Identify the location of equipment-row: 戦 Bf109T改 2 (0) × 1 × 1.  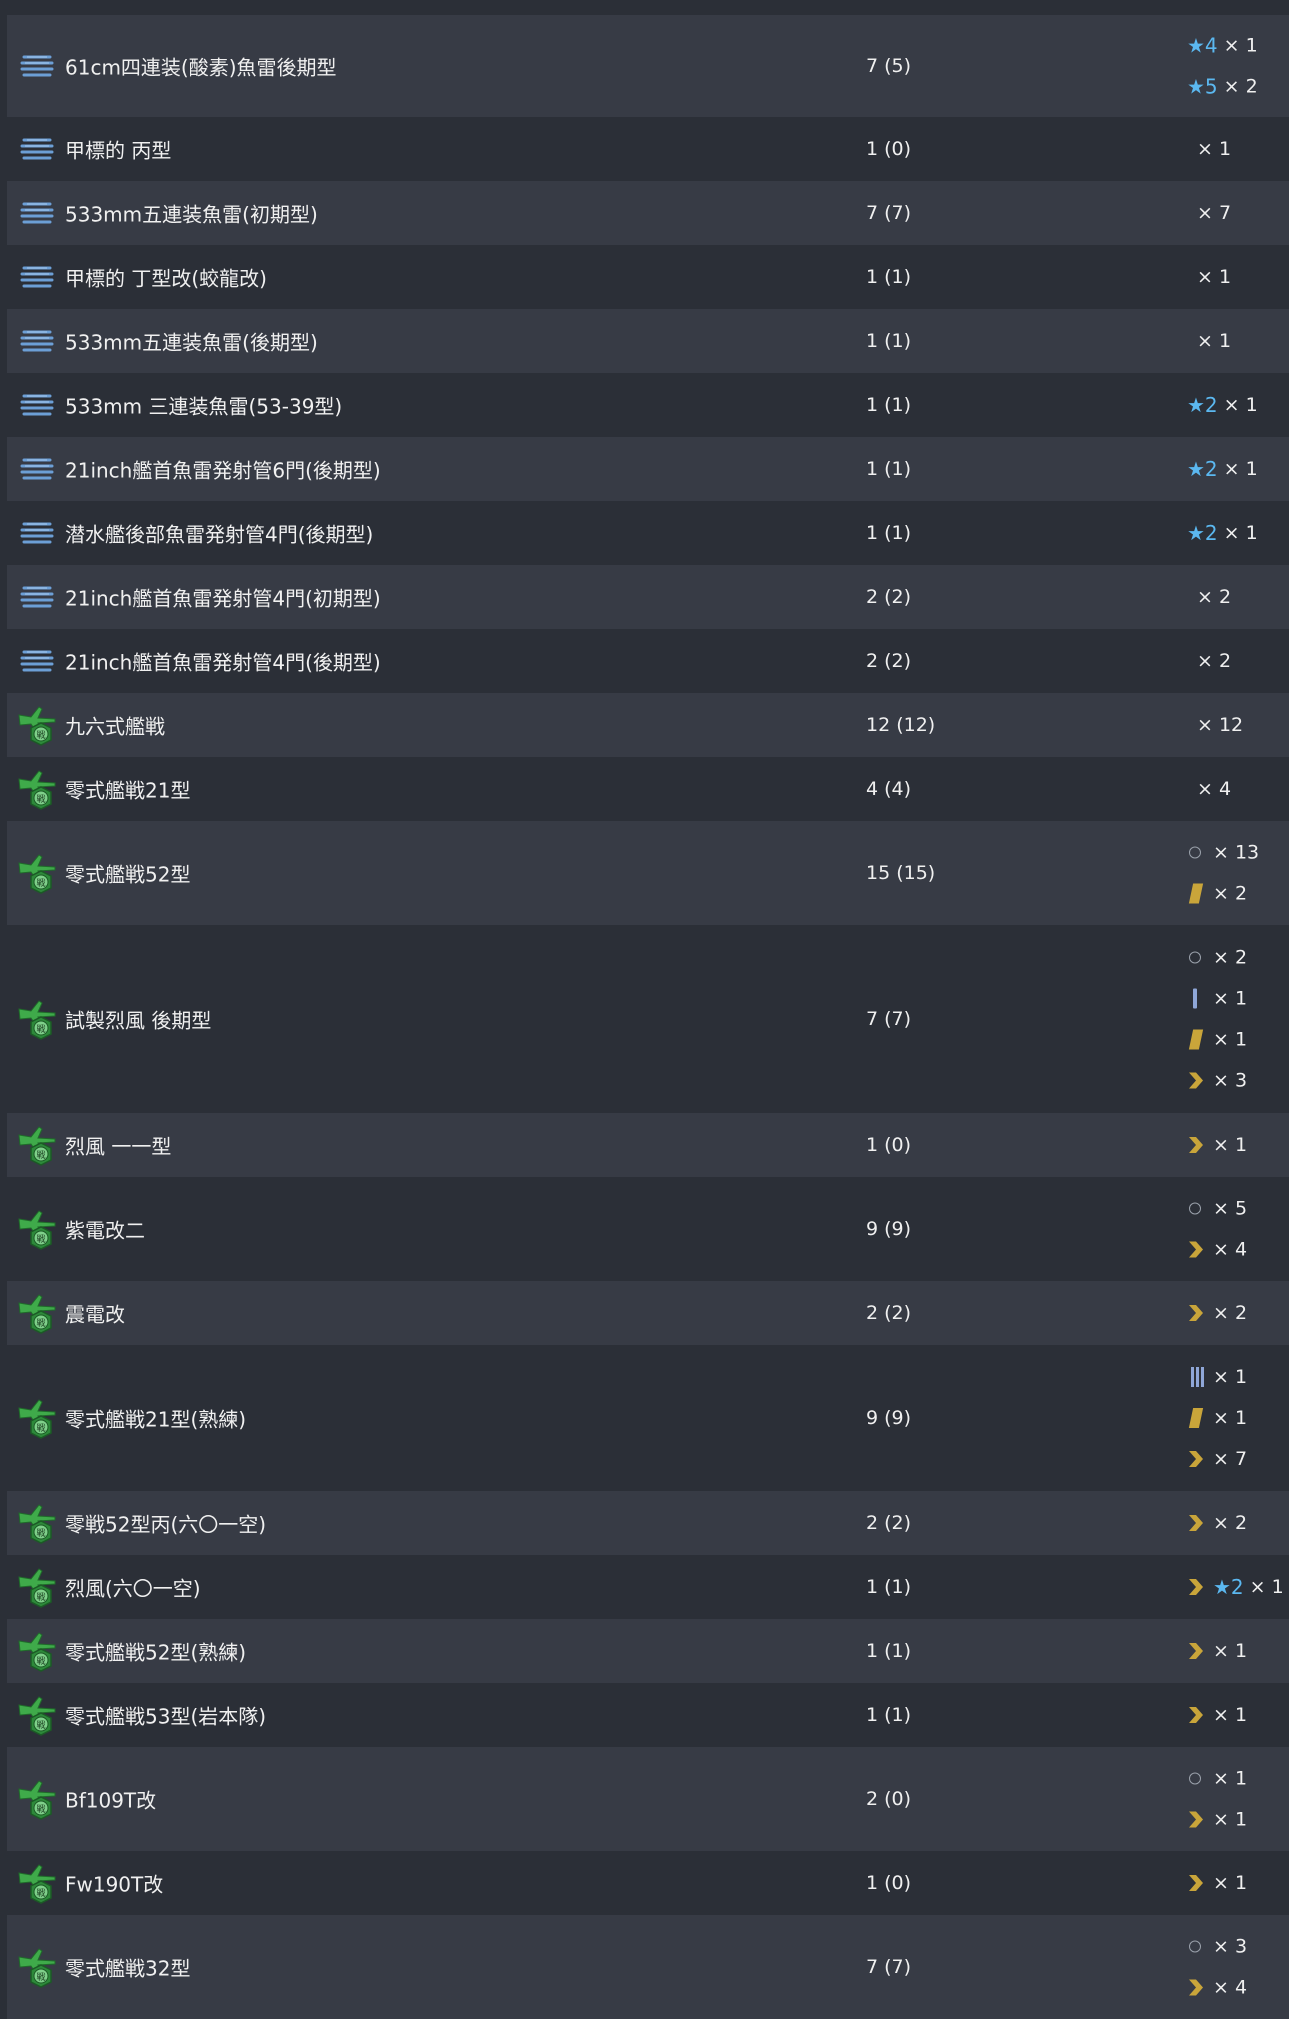
(648, 1799).